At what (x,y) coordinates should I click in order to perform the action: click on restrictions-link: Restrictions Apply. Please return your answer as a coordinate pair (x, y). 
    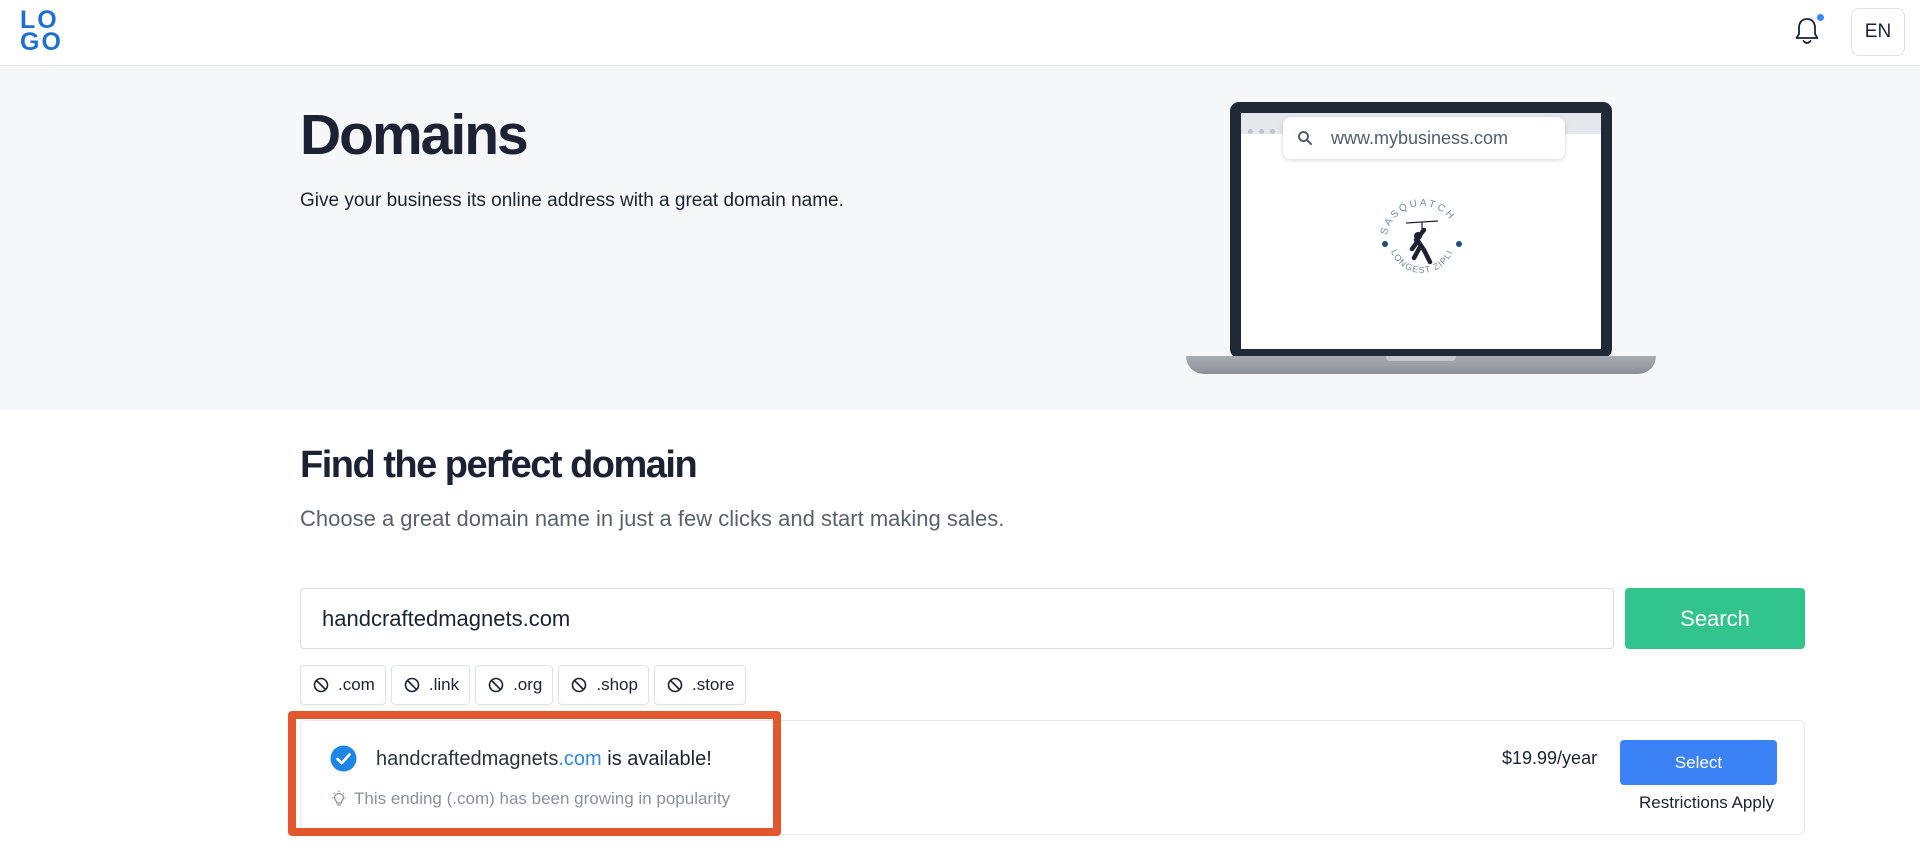
    Looking at the image, I should click on (1706, 803).